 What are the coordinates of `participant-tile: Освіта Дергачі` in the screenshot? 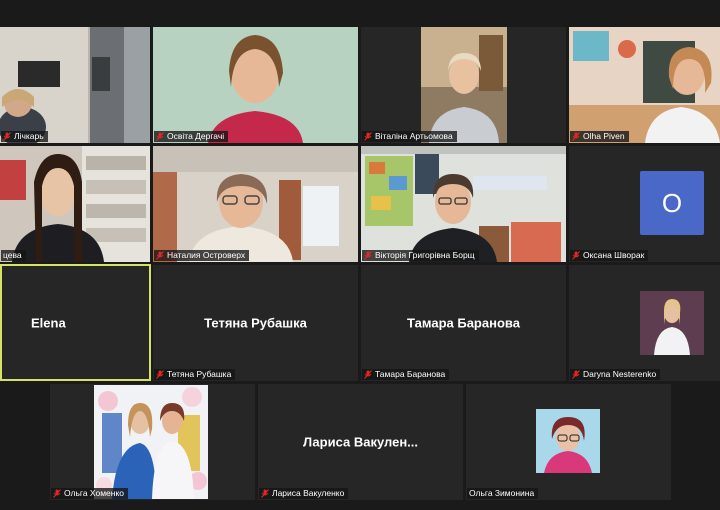 It's located at (255, 85).